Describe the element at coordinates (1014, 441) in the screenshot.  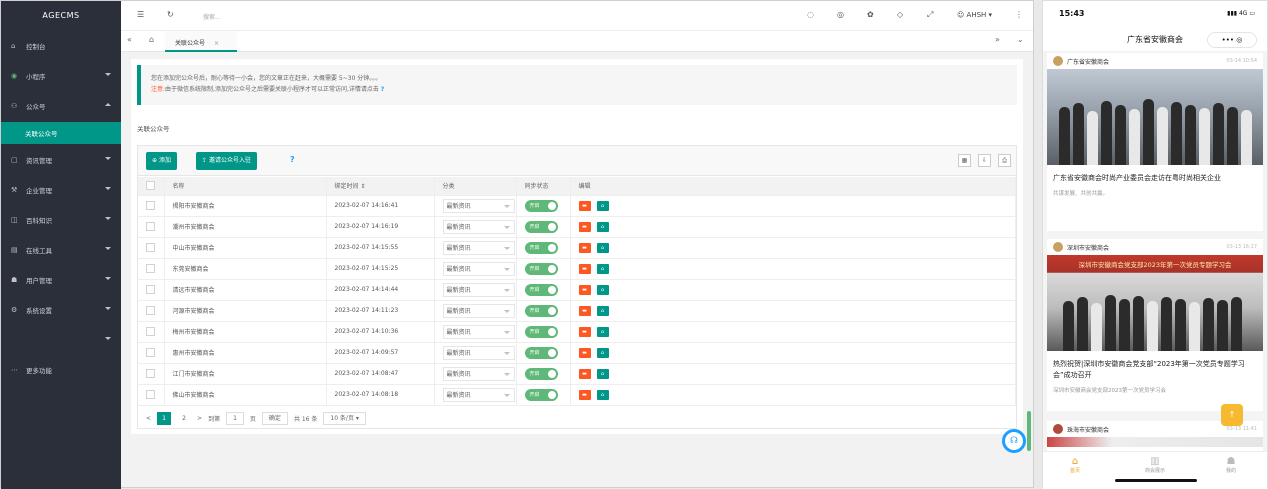
I see `customer-service-icon: ☊` at that location.